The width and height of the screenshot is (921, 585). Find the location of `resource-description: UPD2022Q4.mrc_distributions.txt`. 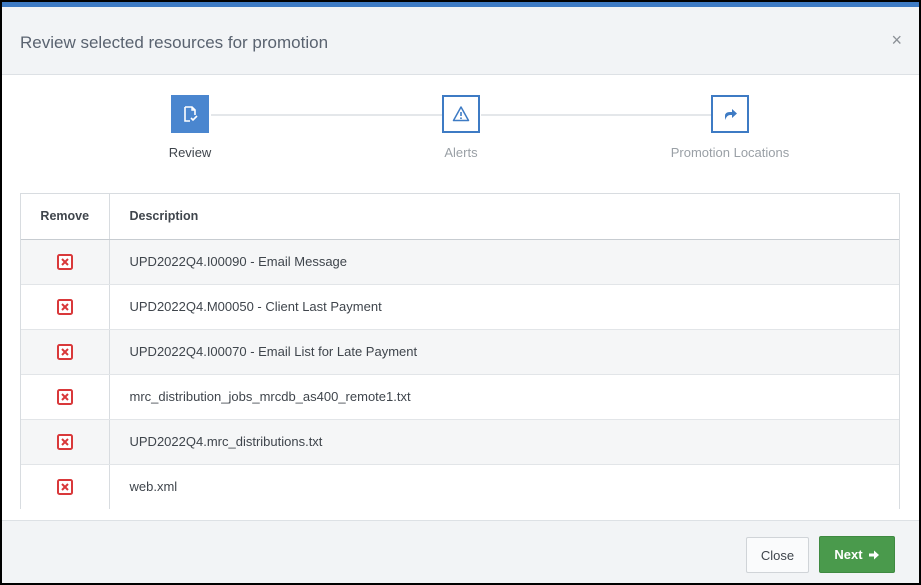

resource-description: UPD2022Q4.mrc_distributions.txt is located at coordinates (504, 442).